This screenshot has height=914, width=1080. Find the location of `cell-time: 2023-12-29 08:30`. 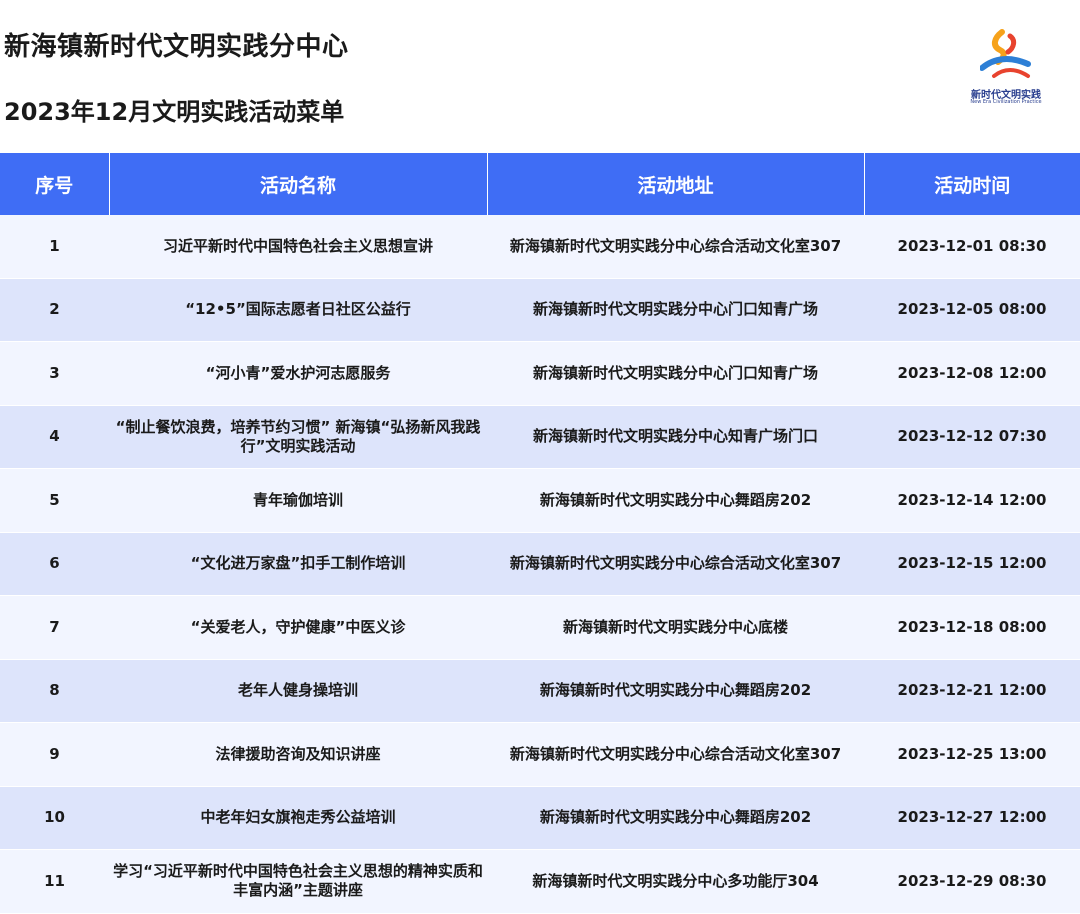

cell-time: 2023-12-29 08:30 is located at coordinates (972, 881).